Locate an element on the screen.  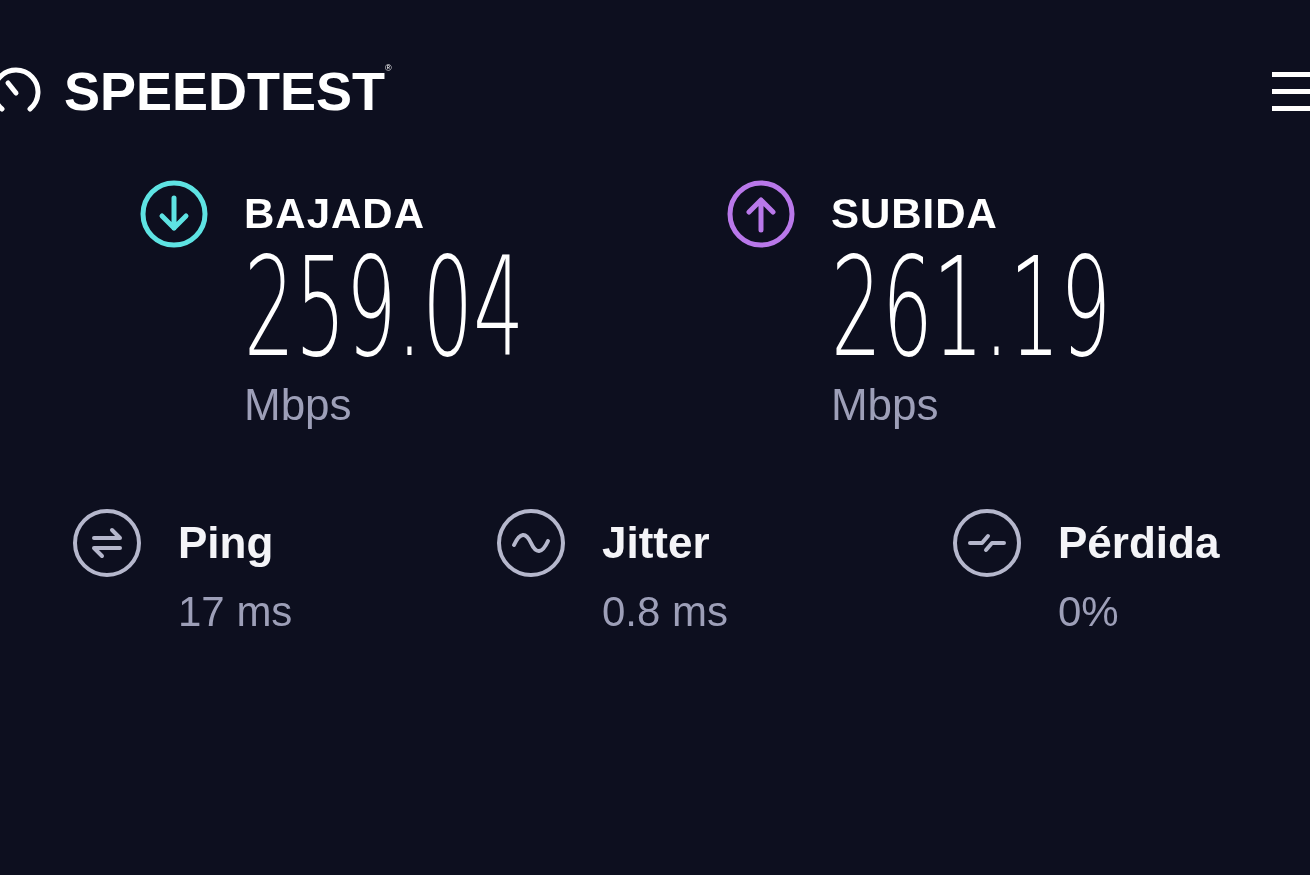
metric-label: Ping is located at coordinates (226, 543).